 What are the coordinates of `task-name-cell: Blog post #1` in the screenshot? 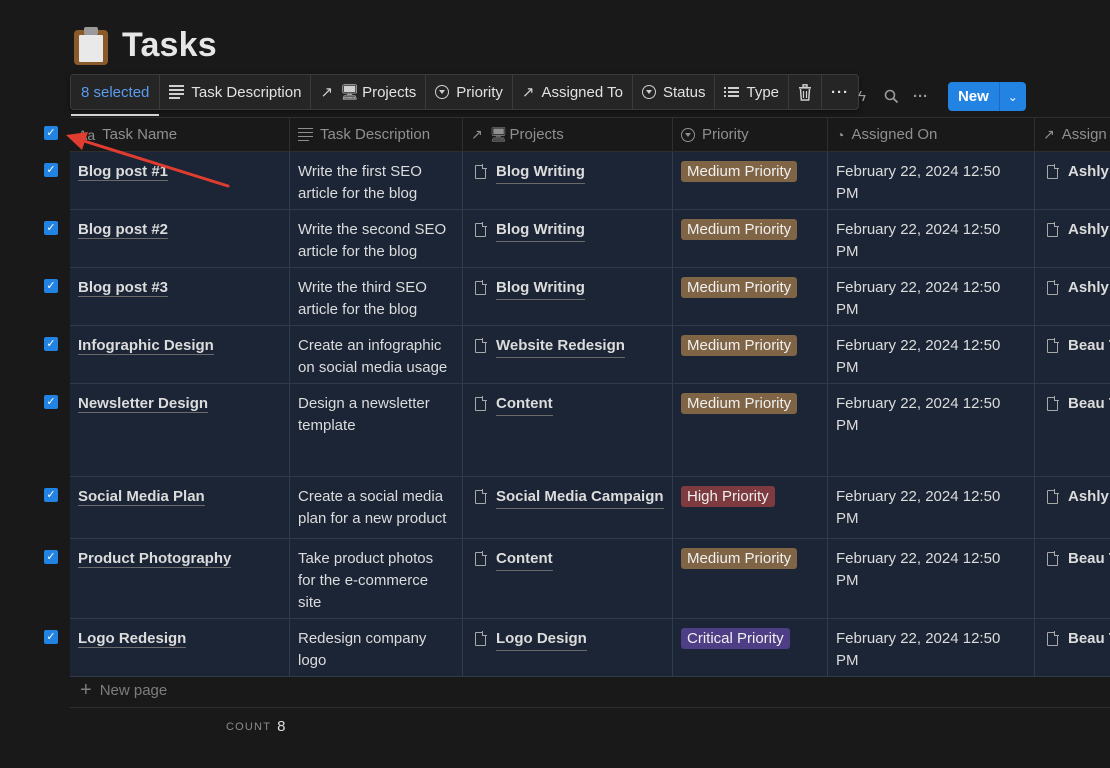 It's located at (180, 180).